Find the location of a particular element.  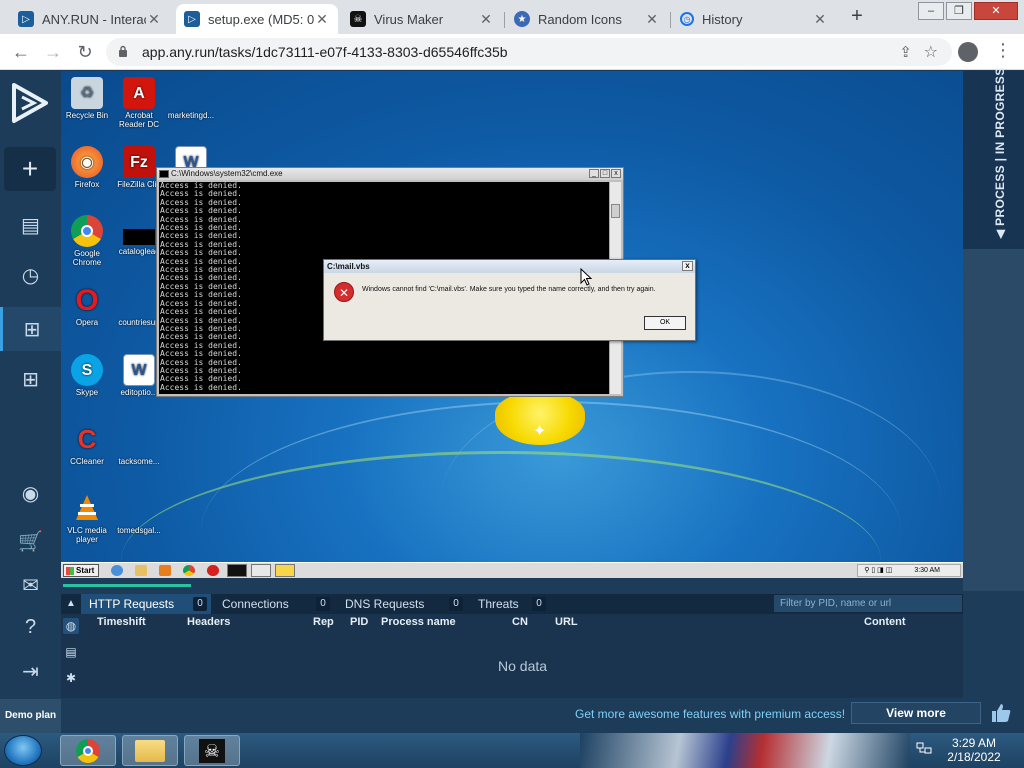

column-header-process-name: Process name is located at coordinates (418, 622).